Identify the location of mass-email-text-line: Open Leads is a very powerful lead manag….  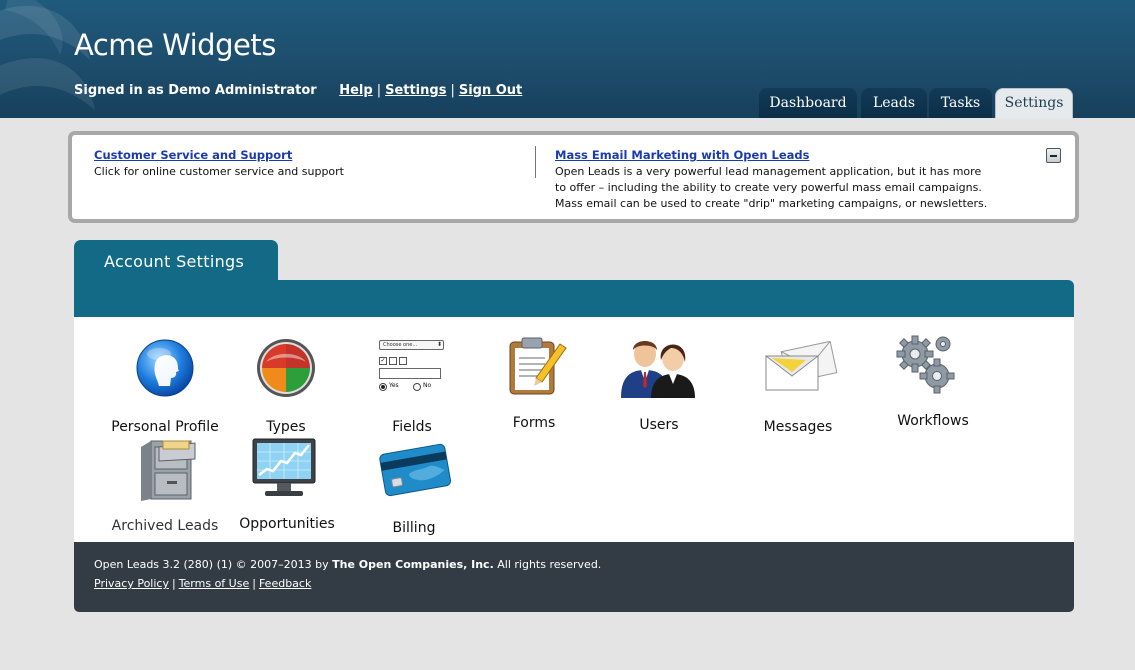
(768, 171).